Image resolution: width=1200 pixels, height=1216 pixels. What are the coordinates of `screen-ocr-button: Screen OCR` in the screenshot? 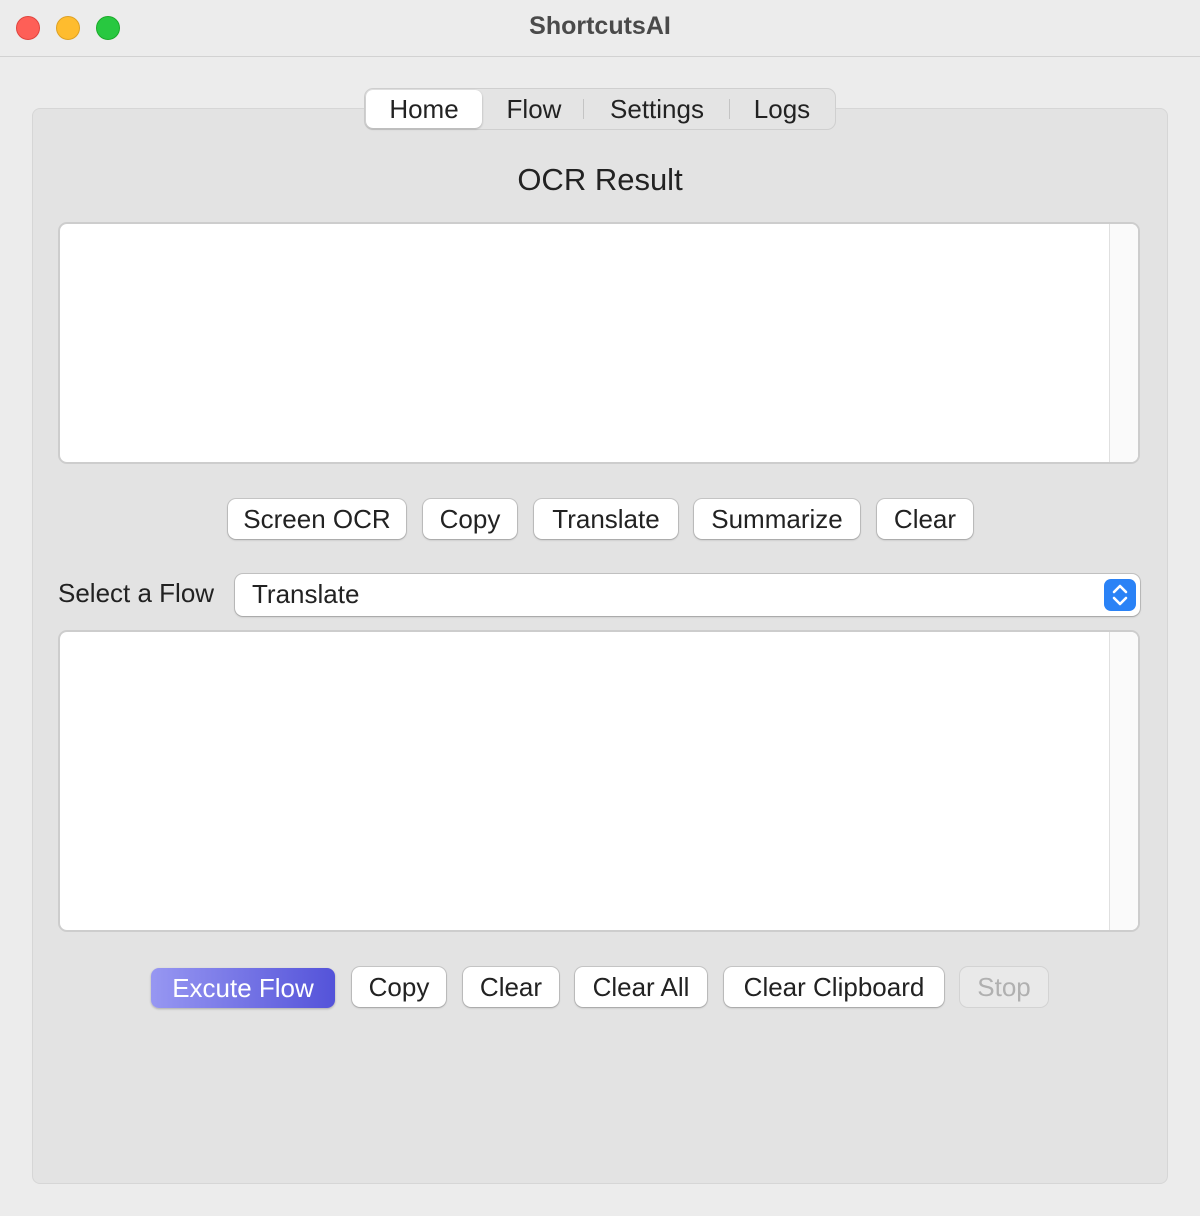 It's located at (317, 519).